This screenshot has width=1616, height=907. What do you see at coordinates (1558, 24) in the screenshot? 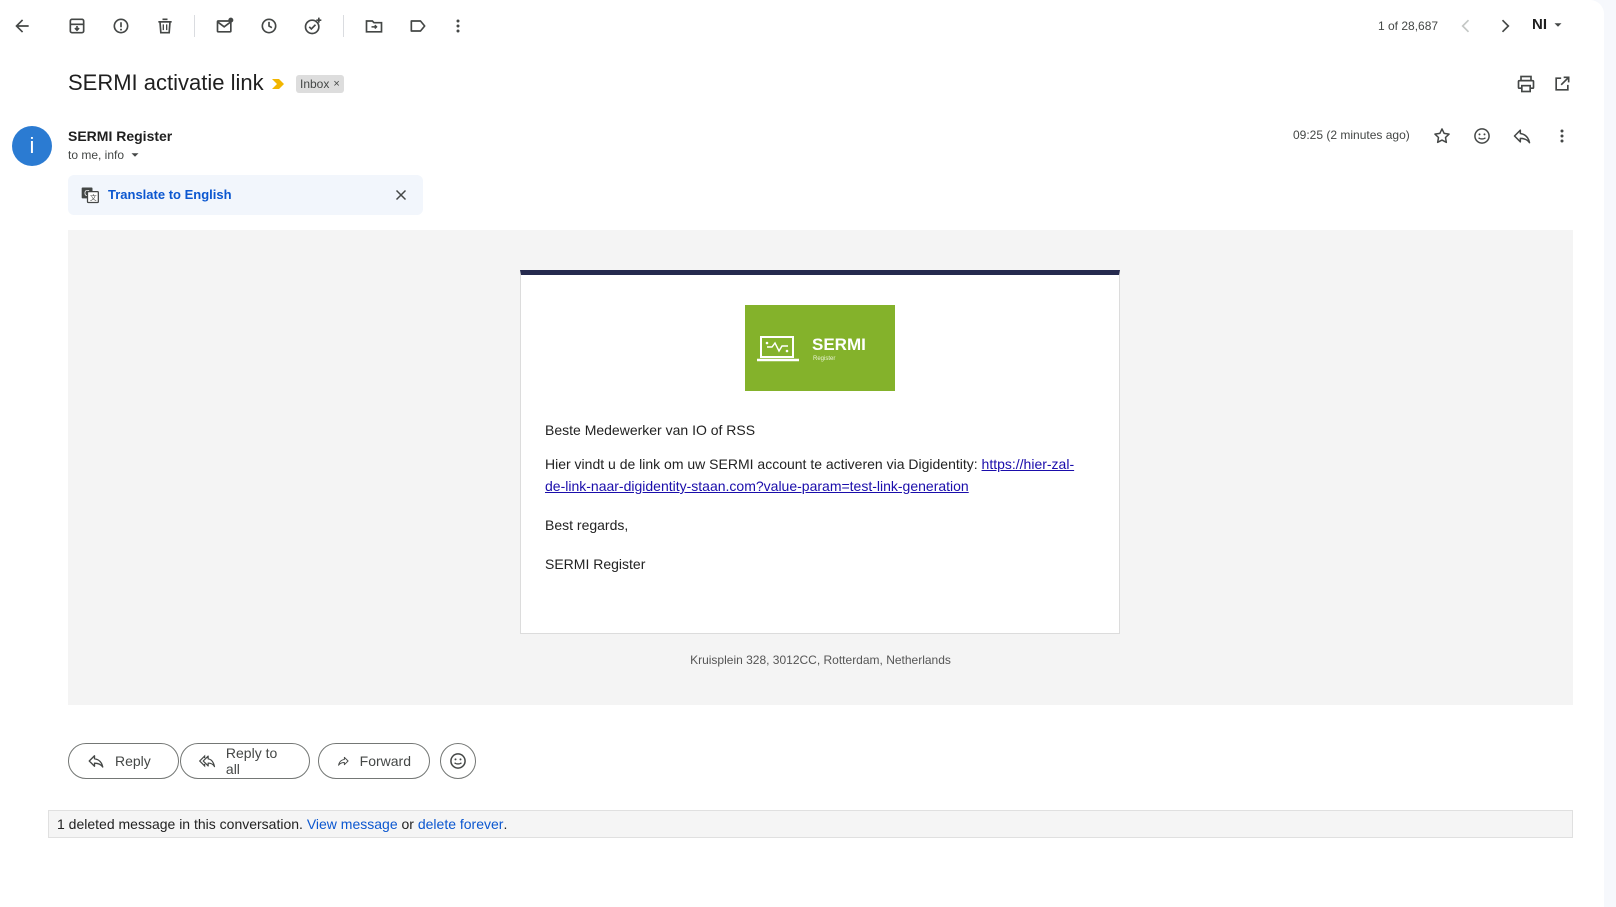
I see `caret-down-icon` at bounding box center [1558, 24].